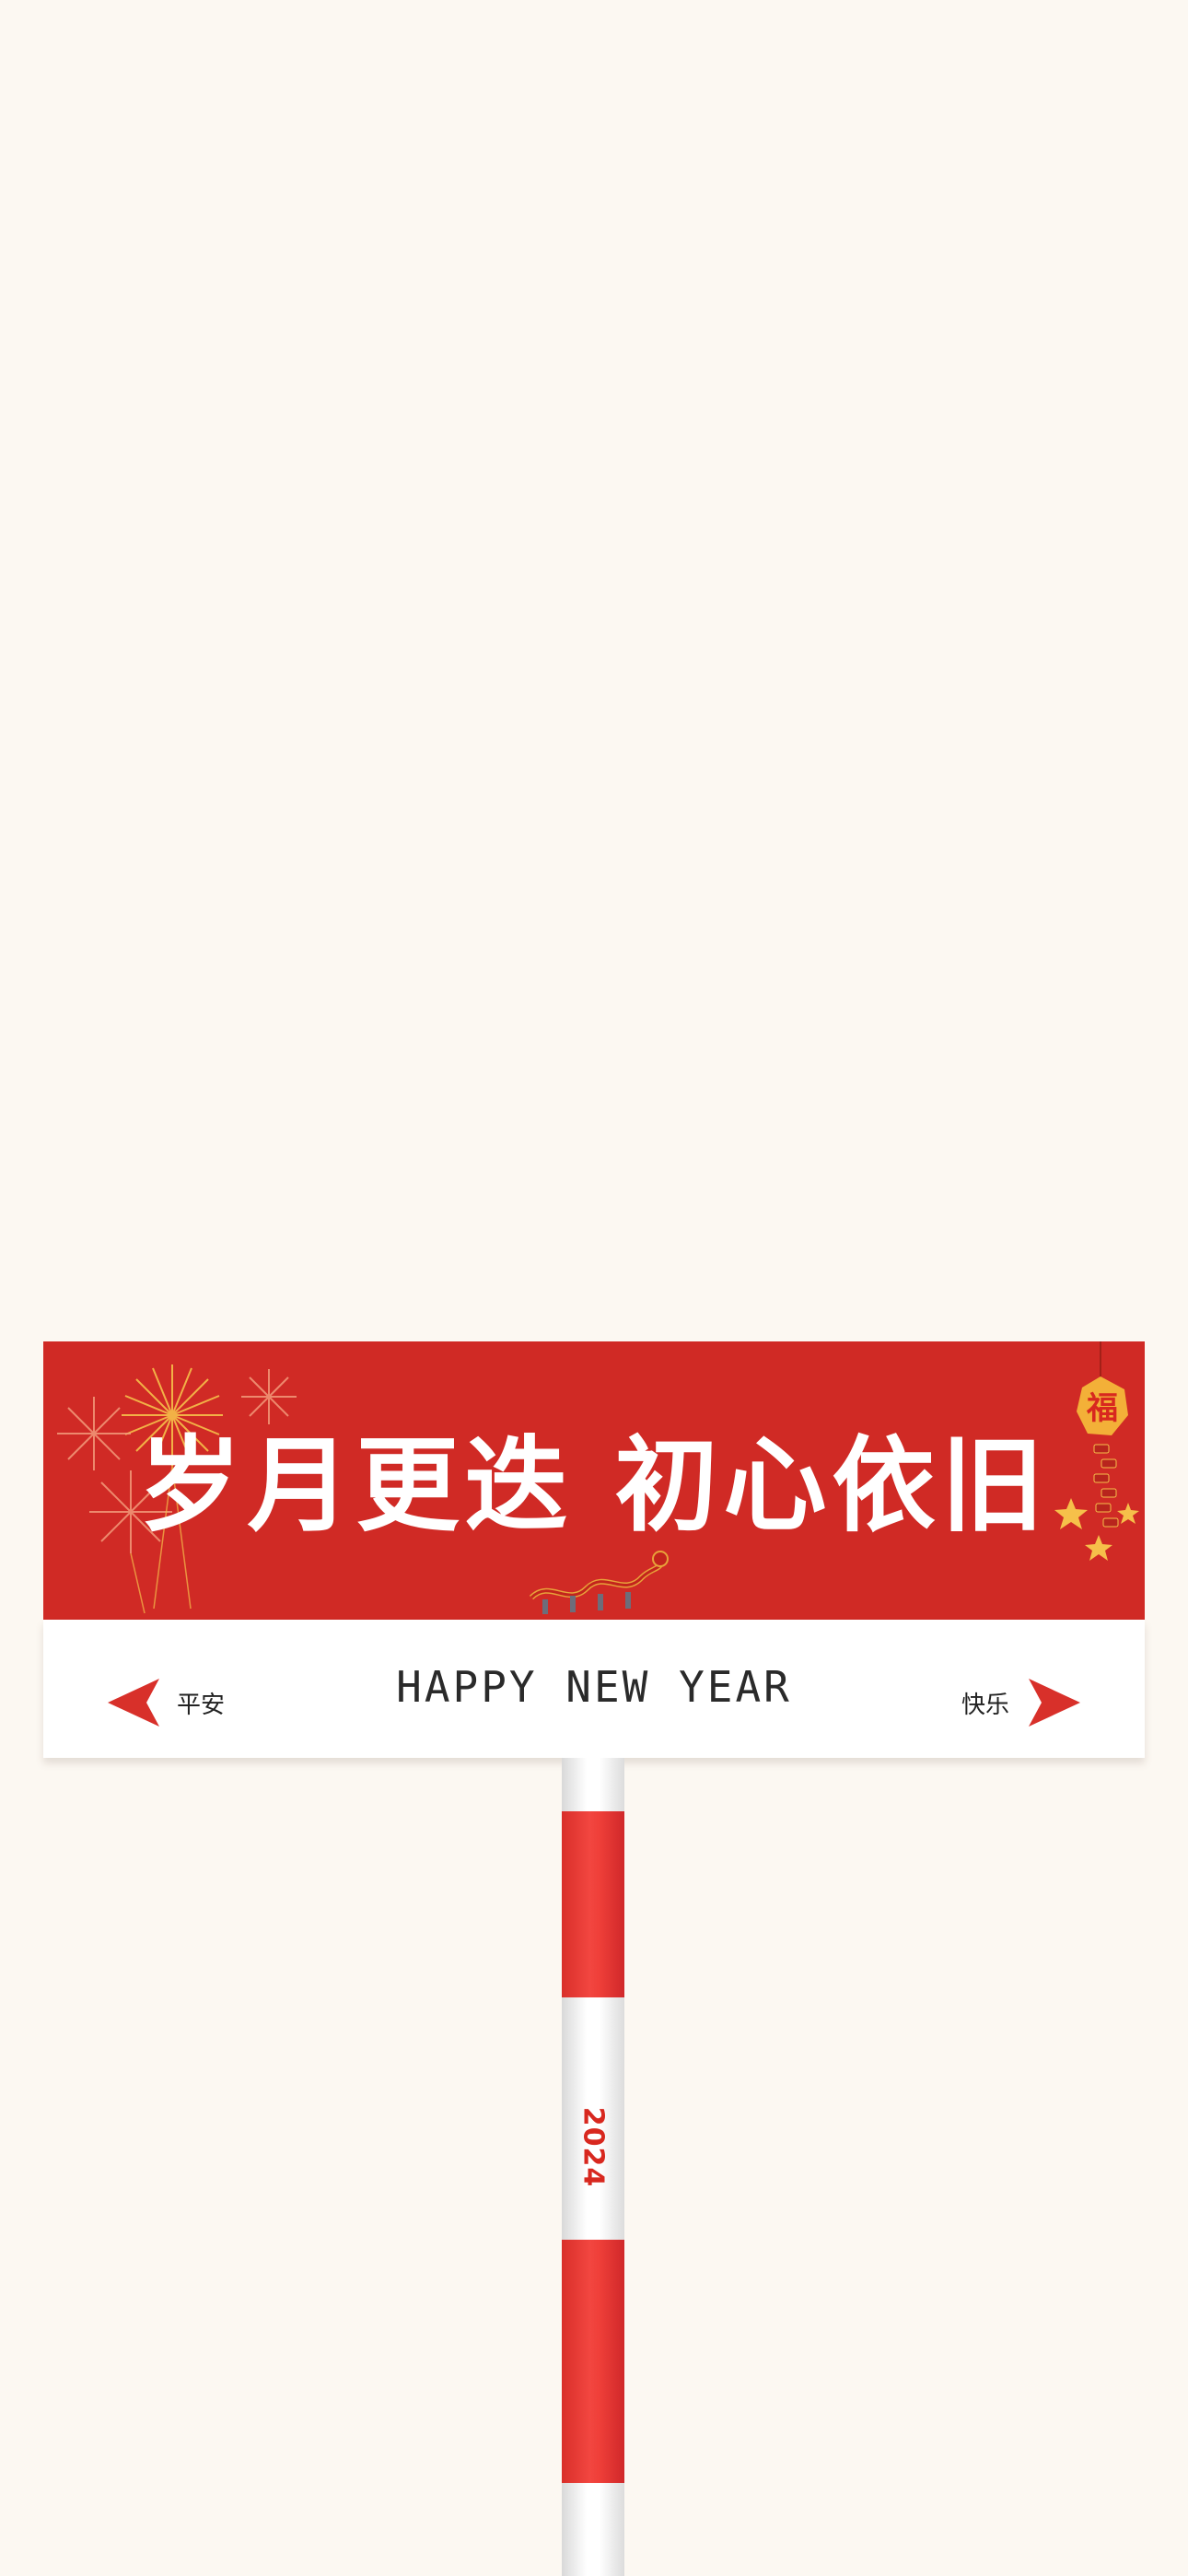  I want to click on signpost-pole: 2024, so click(593, 2167).